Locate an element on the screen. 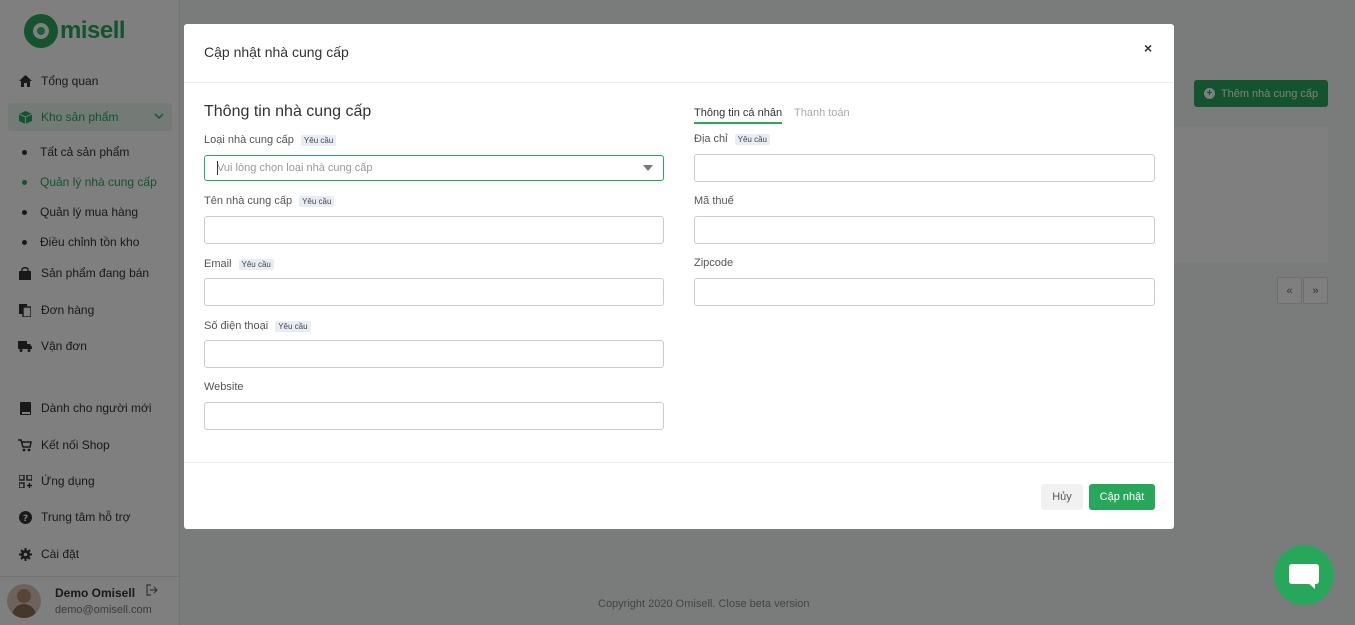 This screenshot has width=1355, height=625. tax-code-label-text: Mã thuế is located at coordinates (714, 201).